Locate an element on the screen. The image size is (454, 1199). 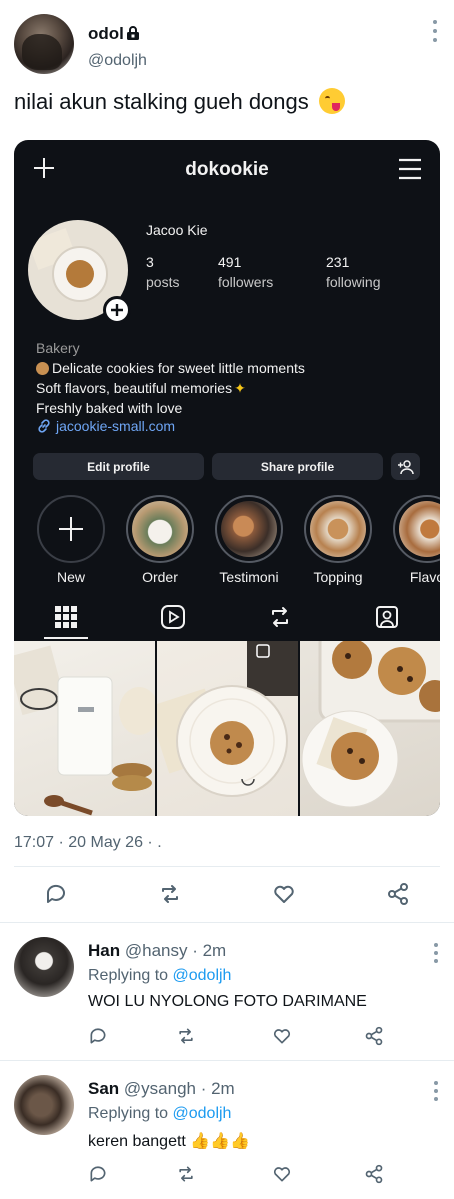
tagged-icon is located at coordinates (387, 617).